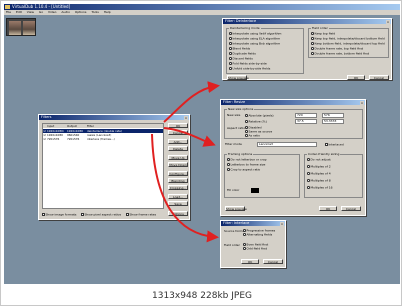  Describe the element at coordinates (328, 208) in the screenshot. I see `resize-ok-button: OK` at that location.